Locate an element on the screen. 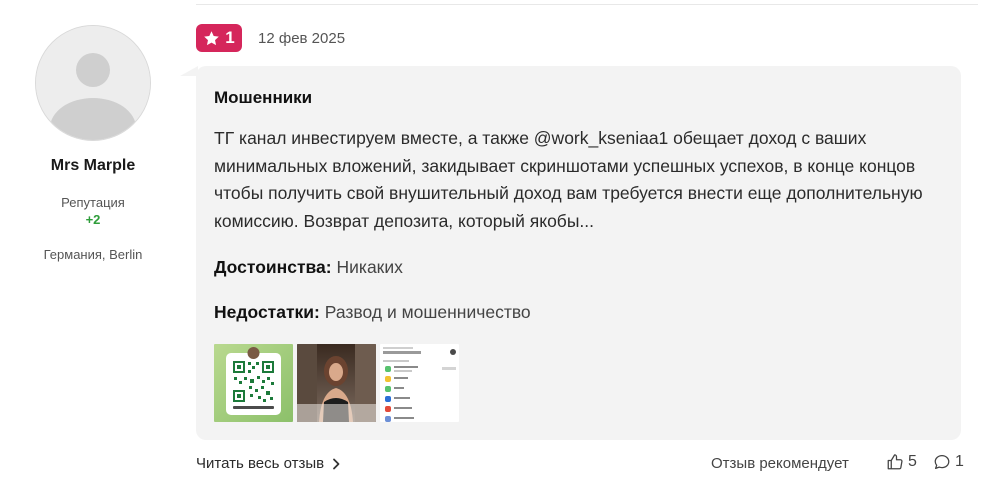 The image size is (984, 487). thumbnail-photo is located at coordinates (336, 383).